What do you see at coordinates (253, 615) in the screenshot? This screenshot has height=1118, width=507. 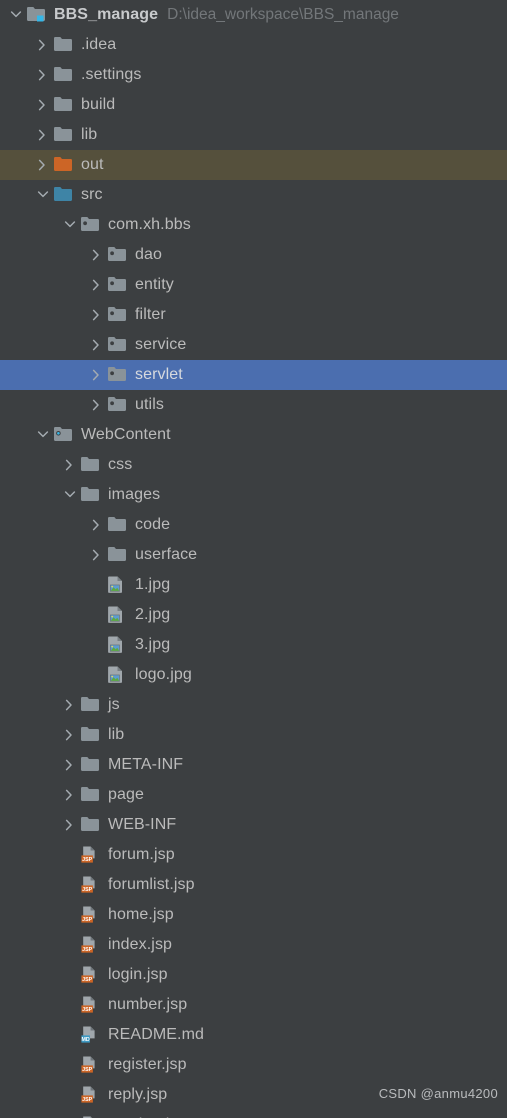 I see `tree-row: 2.jpg` at bounding box center [253, 615].